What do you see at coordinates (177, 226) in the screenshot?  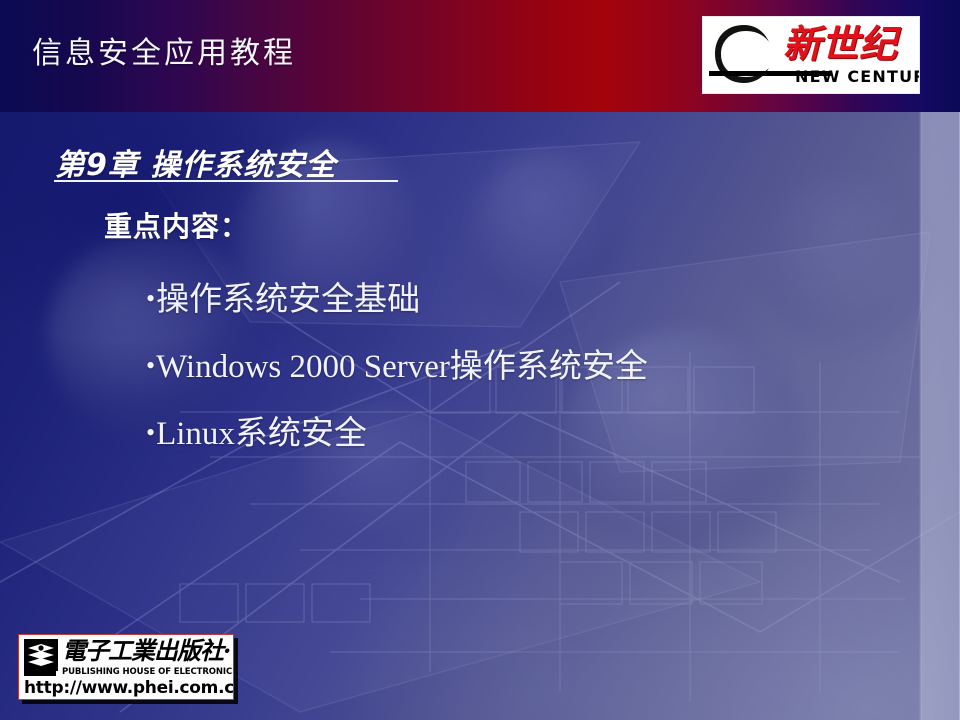 I see `key-content-subheading: 重点内容：` at bounding box center [177, 226].